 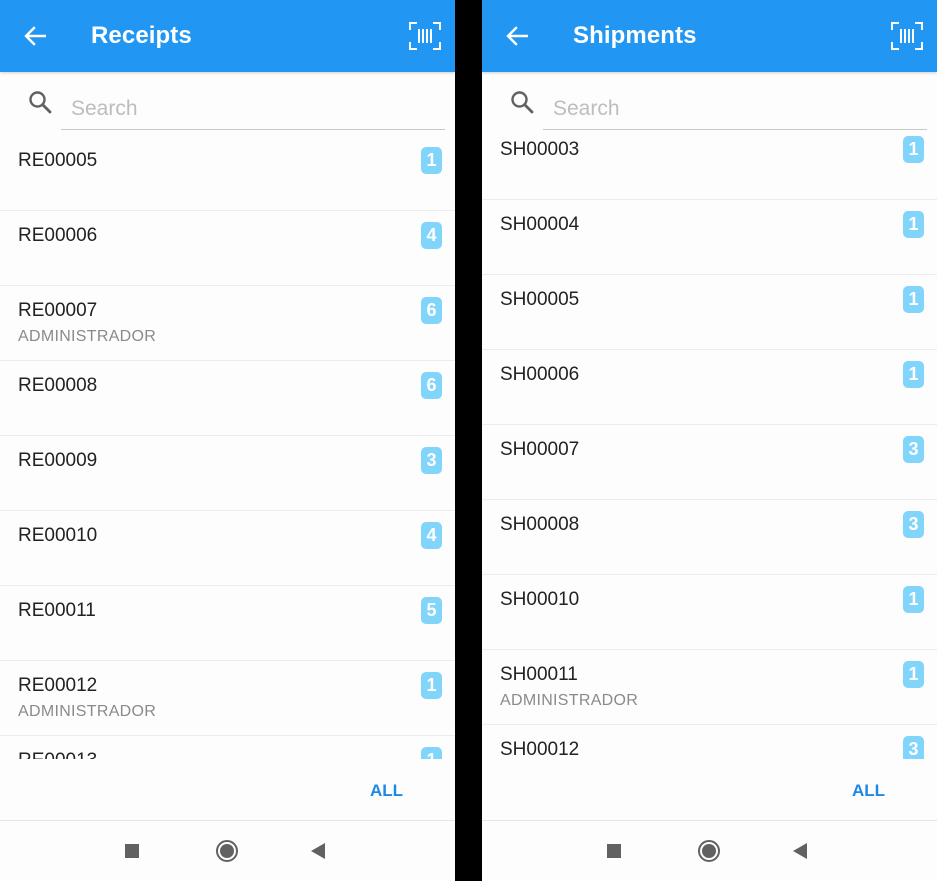 I want to click on item-code: SH00010, so click(x=540, y=599).